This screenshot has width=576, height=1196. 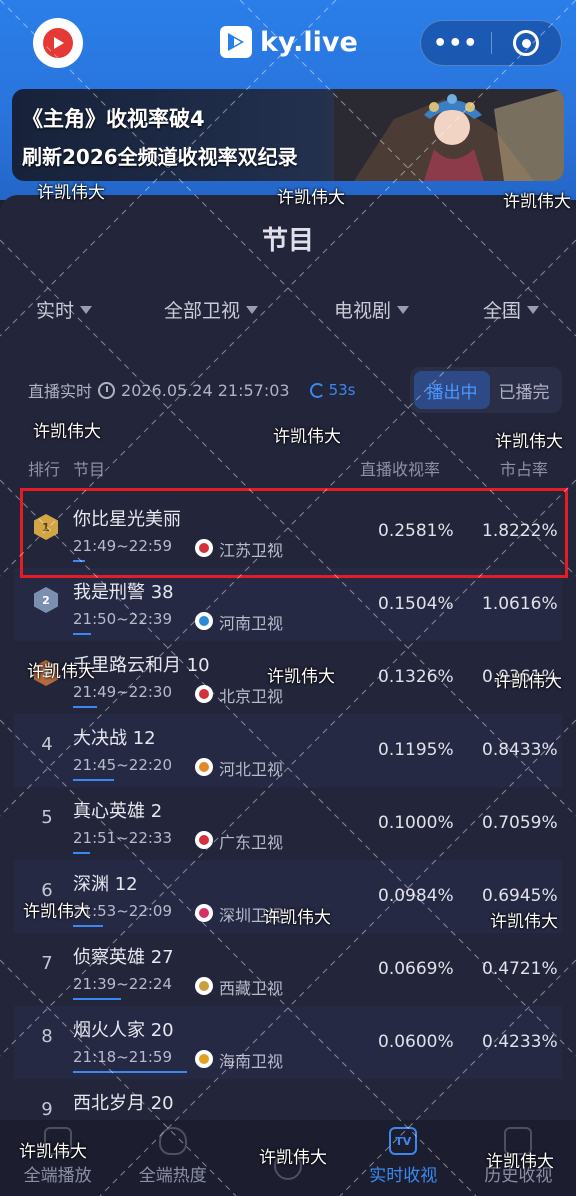 I want to click on rating-value: 0.1000%, so click(x=416, y=823).